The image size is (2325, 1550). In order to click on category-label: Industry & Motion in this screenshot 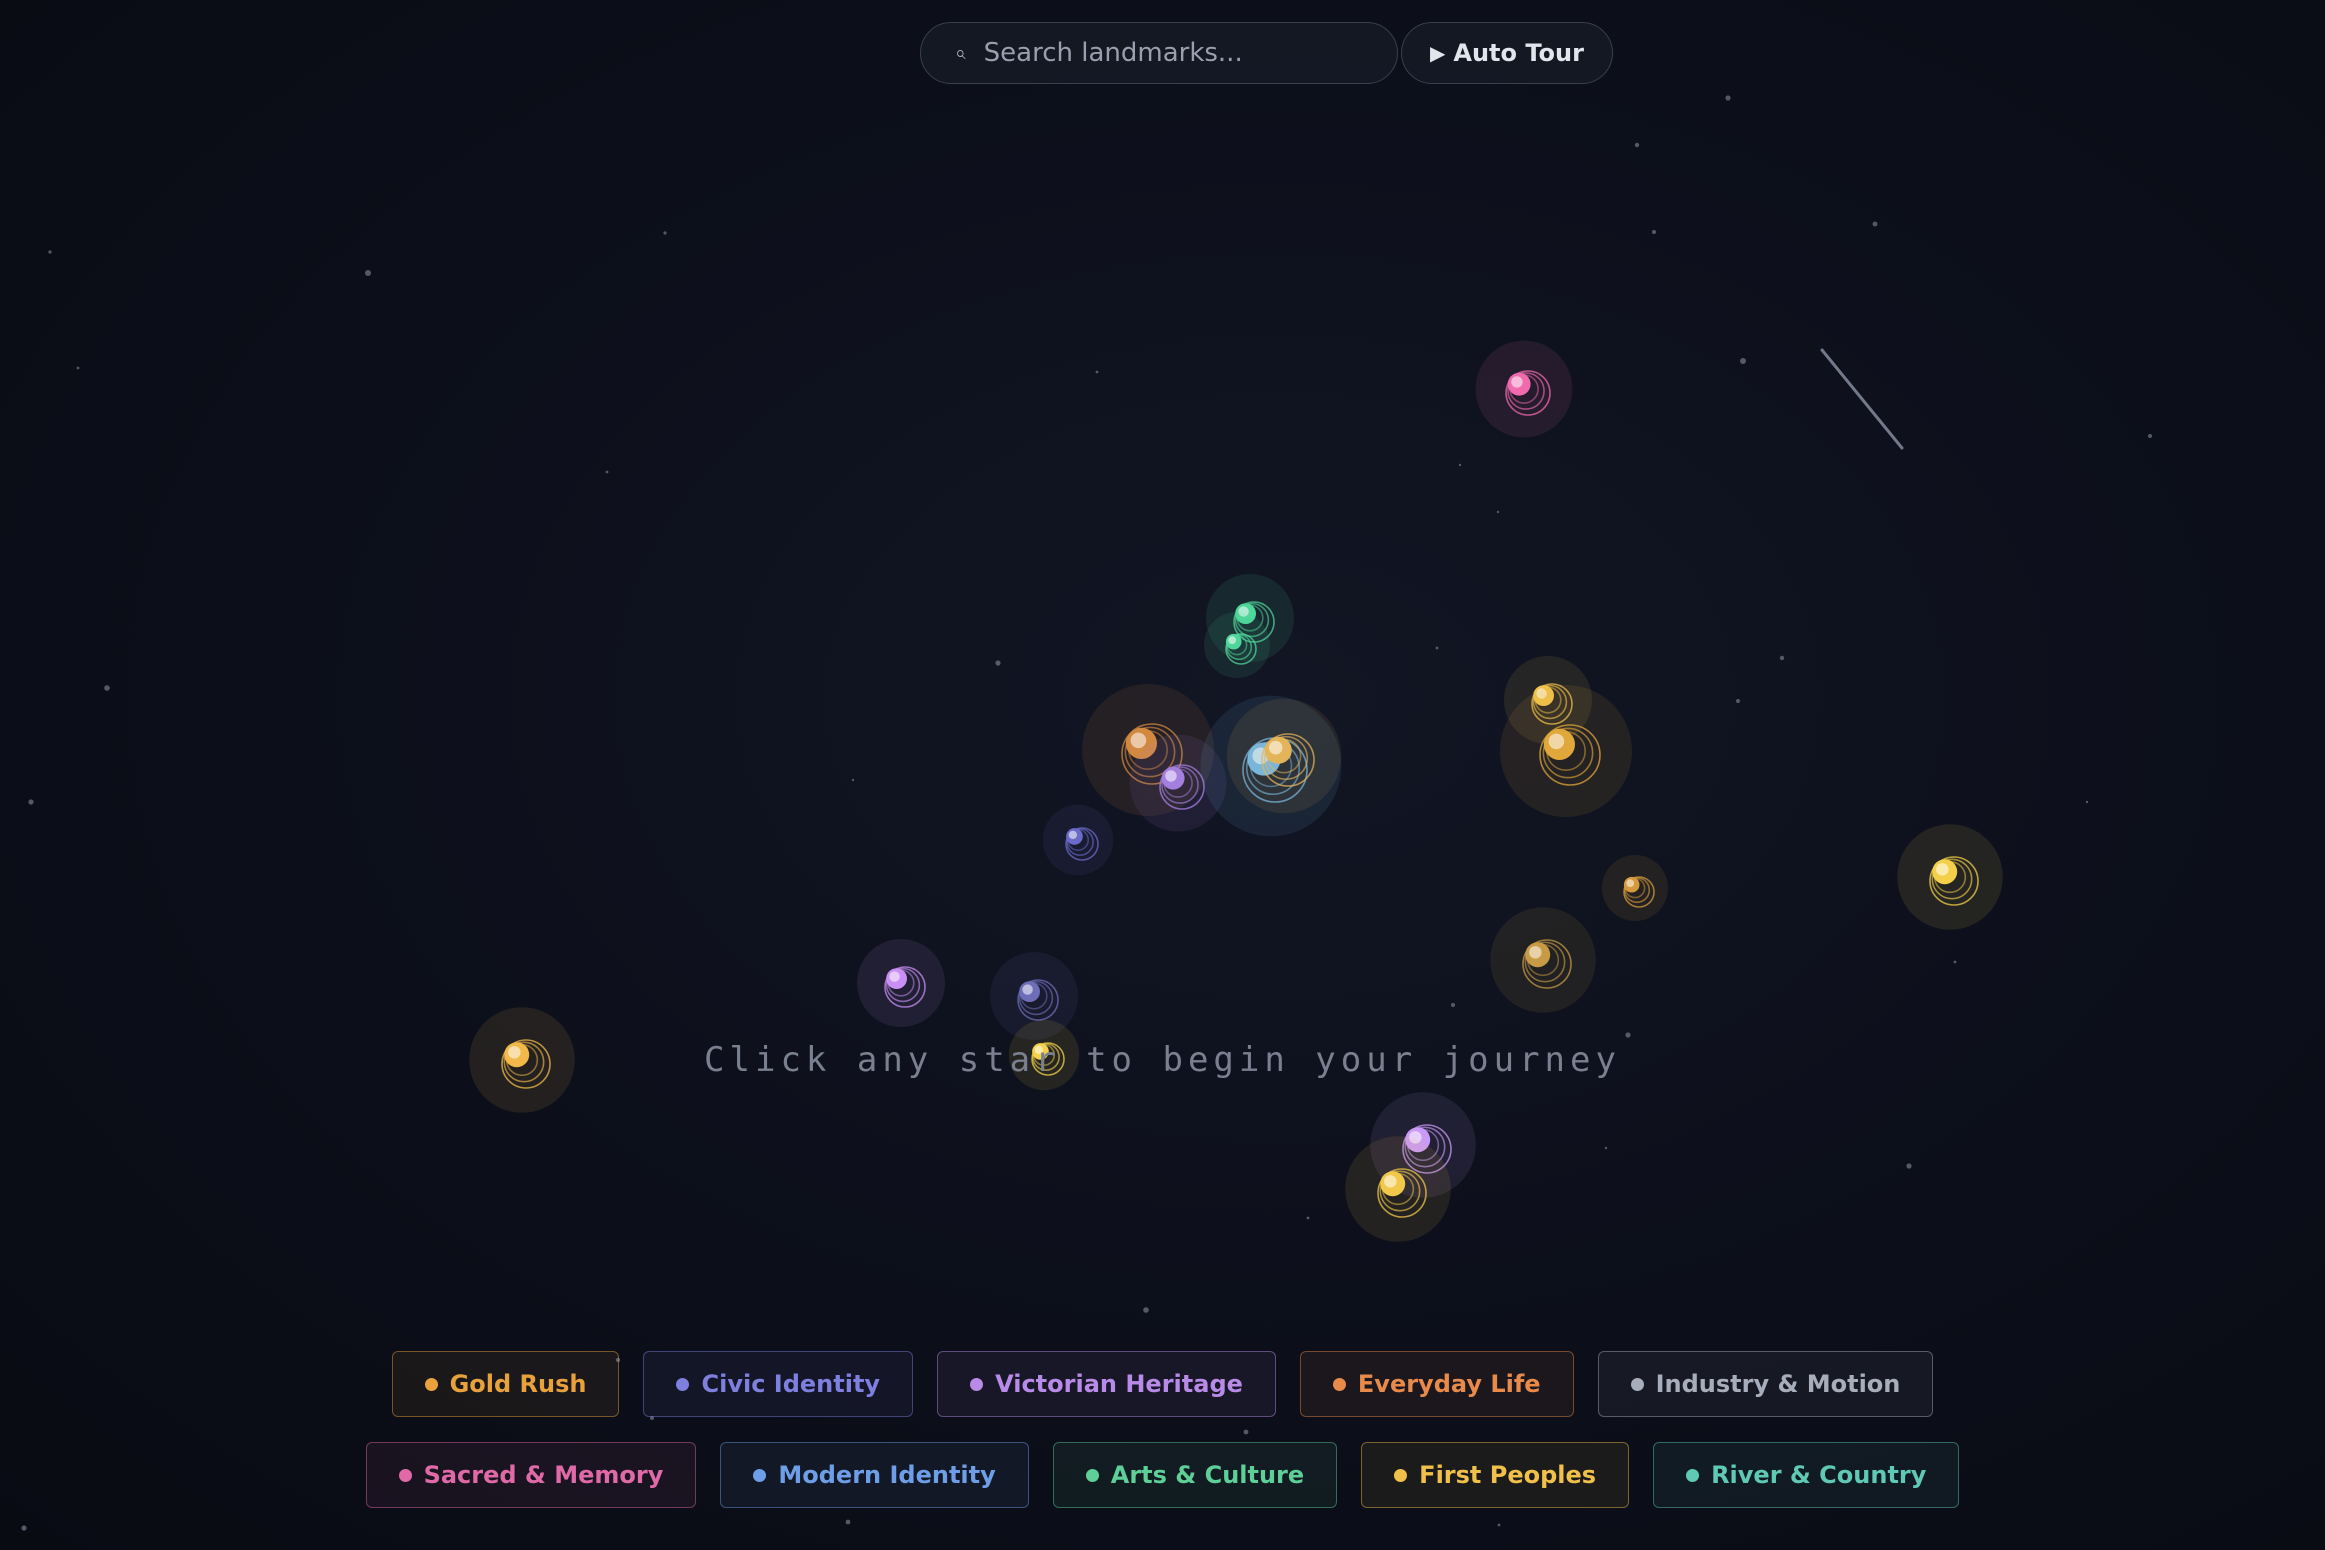, I will do `click(1778, 1384)`.